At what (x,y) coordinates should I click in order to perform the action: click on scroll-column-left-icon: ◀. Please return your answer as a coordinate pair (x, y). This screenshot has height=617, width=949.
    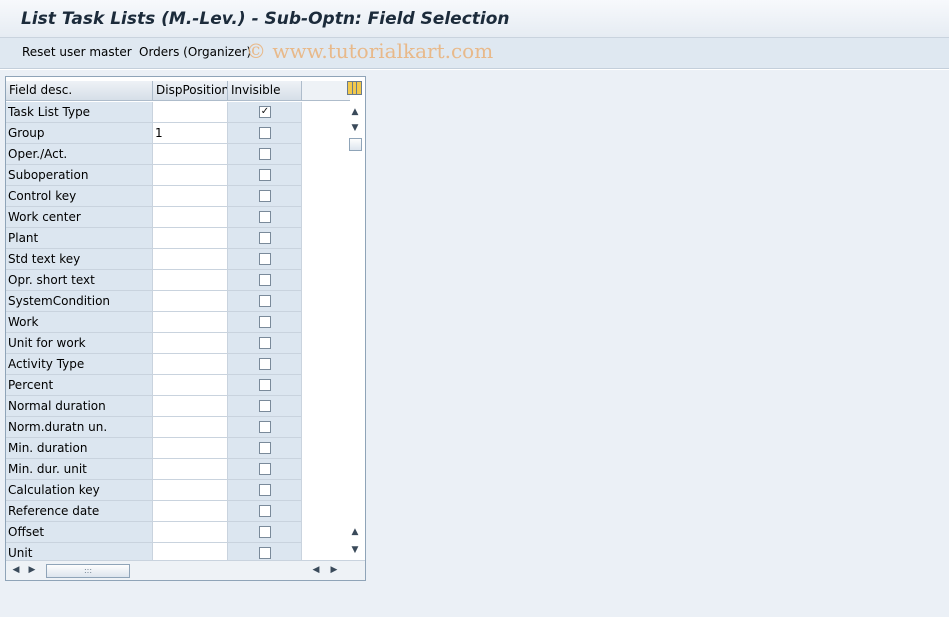
    Looking at the image, I should click on (316, 570).